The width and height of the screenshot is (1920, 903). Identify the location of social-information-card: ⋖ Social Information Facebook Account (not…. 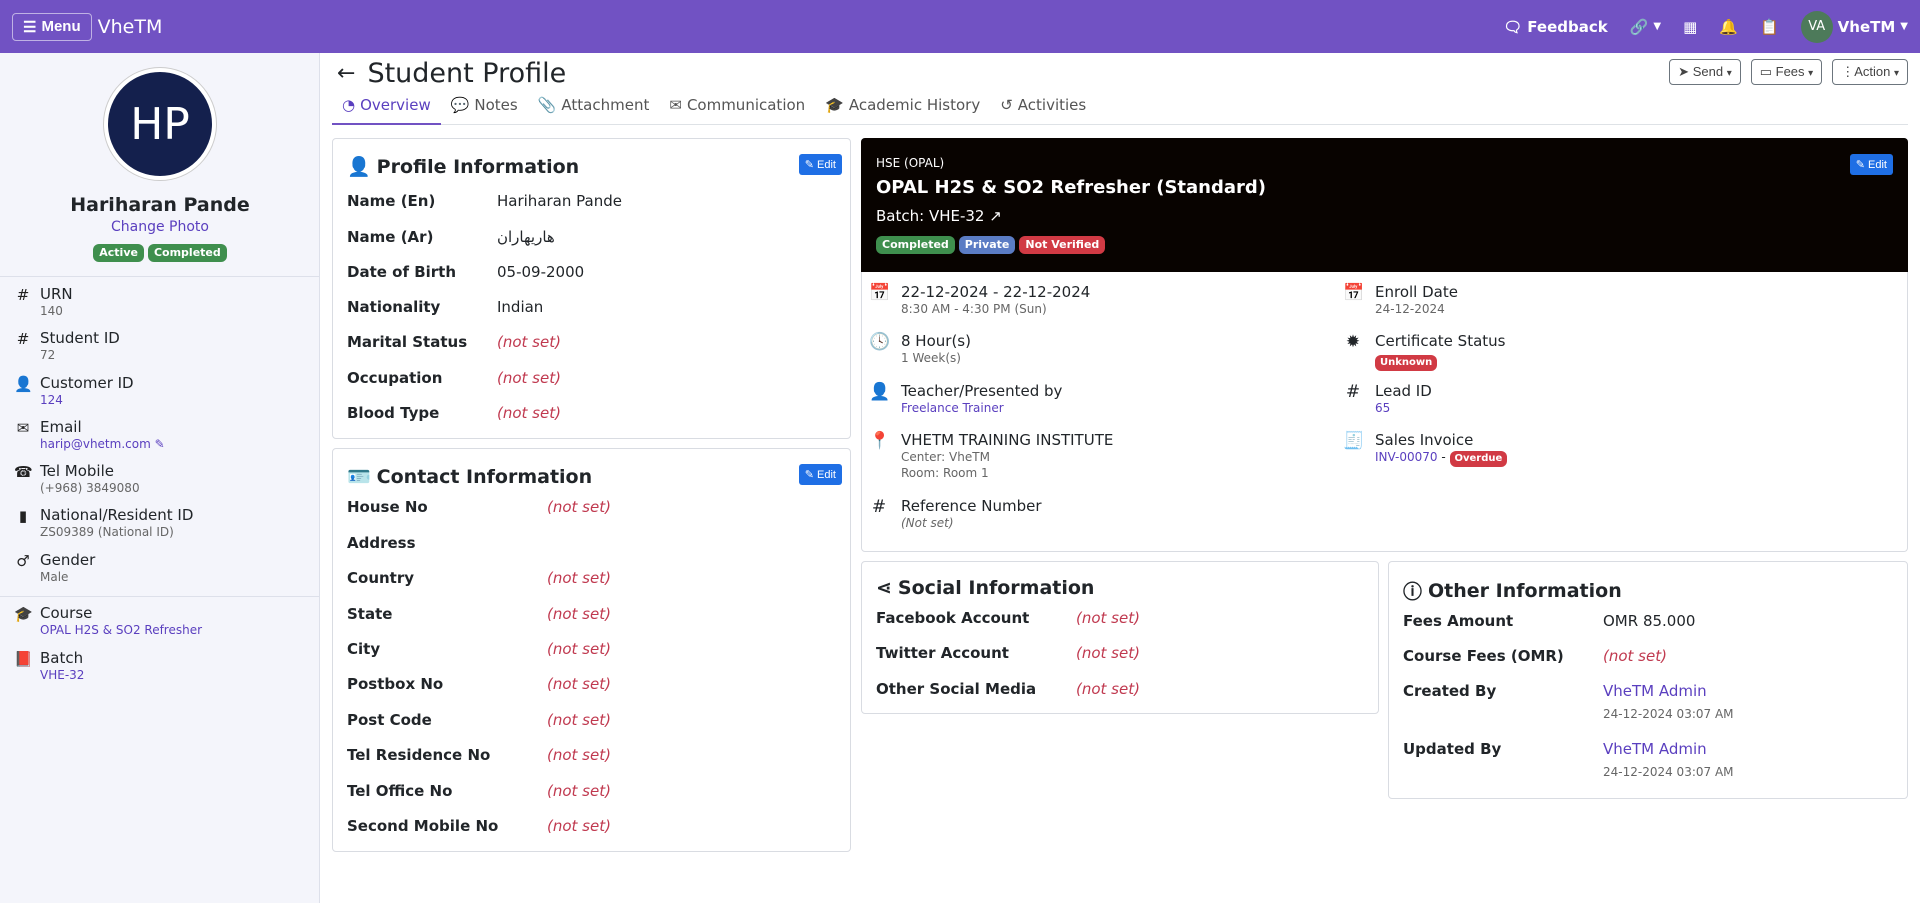
(1120, 637).